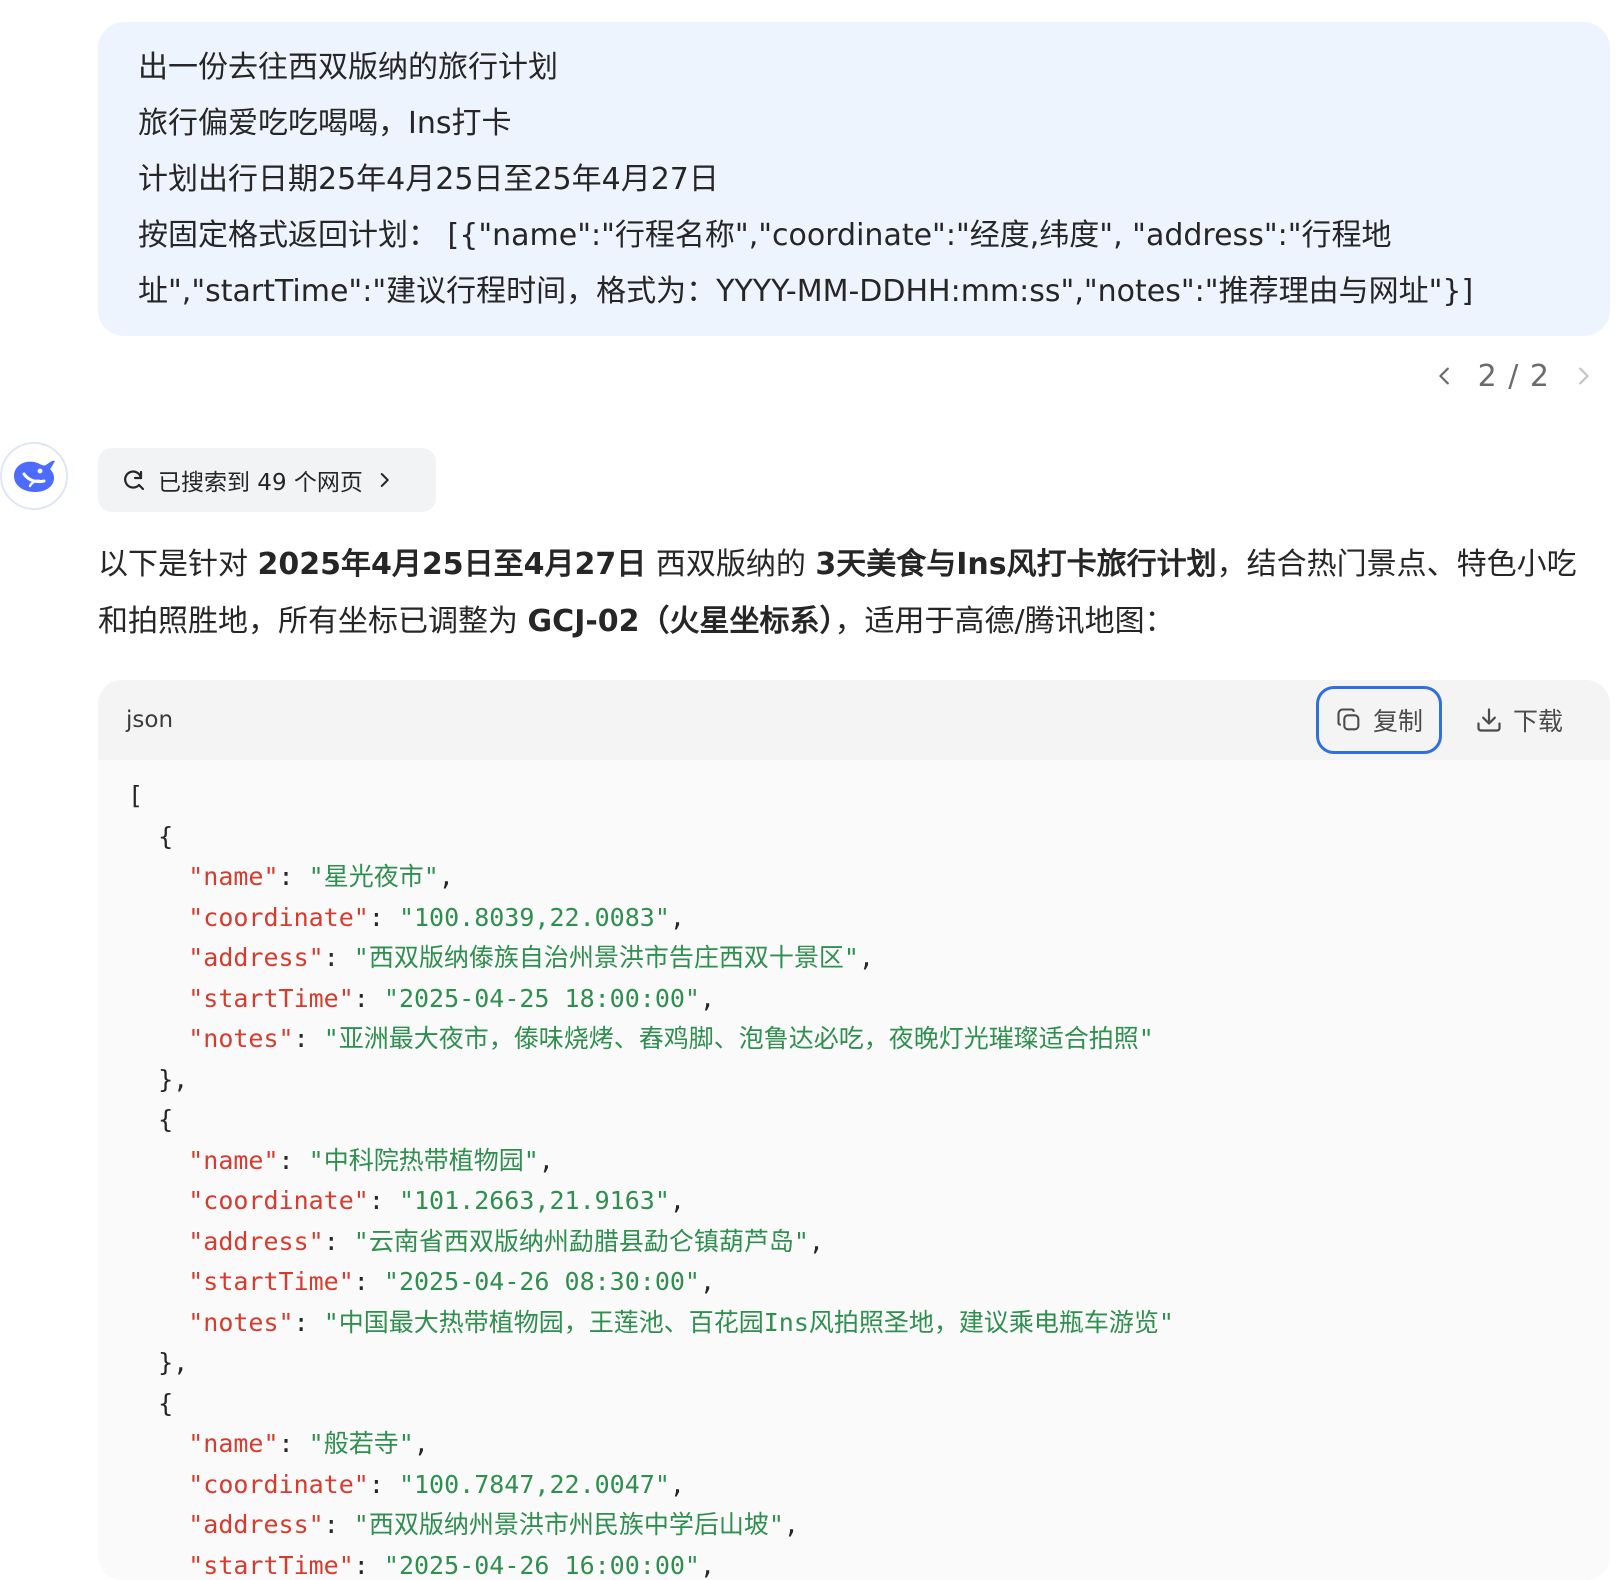 The width and height of the screenshot is (1618, 1580). Describe the element at coordinates (373, 876) in the screenshot. I see `code-value: "星光夜市"` at that location.